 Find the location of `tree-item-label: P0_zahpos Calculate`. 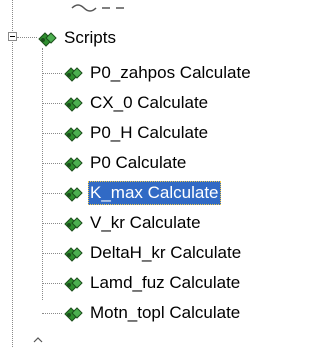

tree-item-label: P0_zahpos Calculate is located at coordinates (170, 72).